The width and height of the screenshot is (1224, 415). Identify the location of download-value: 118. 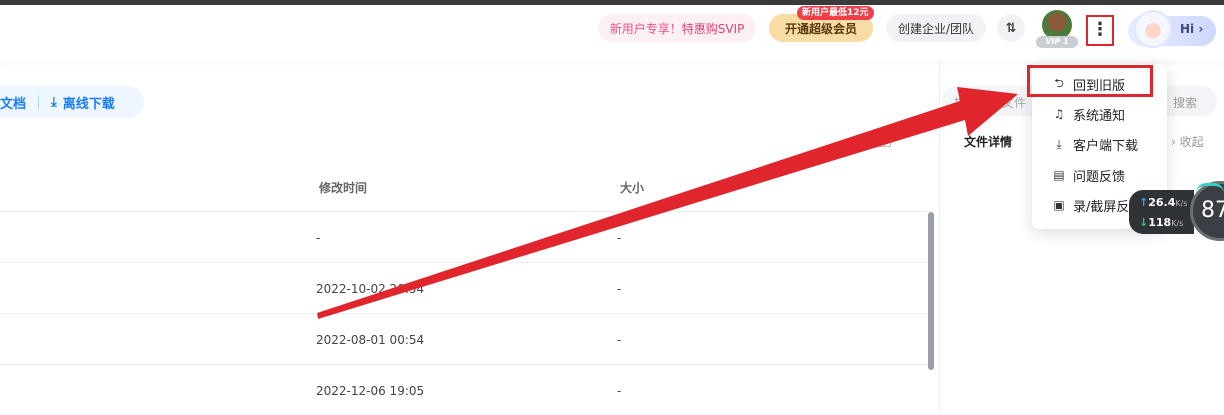
(1160, 222).